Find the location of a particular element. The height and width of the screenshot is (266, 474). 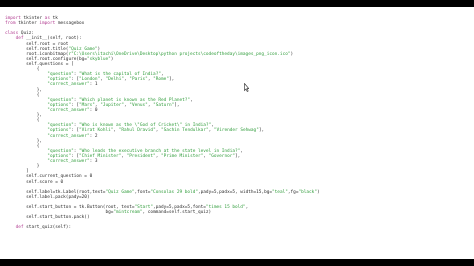

code-token: "Delhi" is located at coordinates (114, 80).